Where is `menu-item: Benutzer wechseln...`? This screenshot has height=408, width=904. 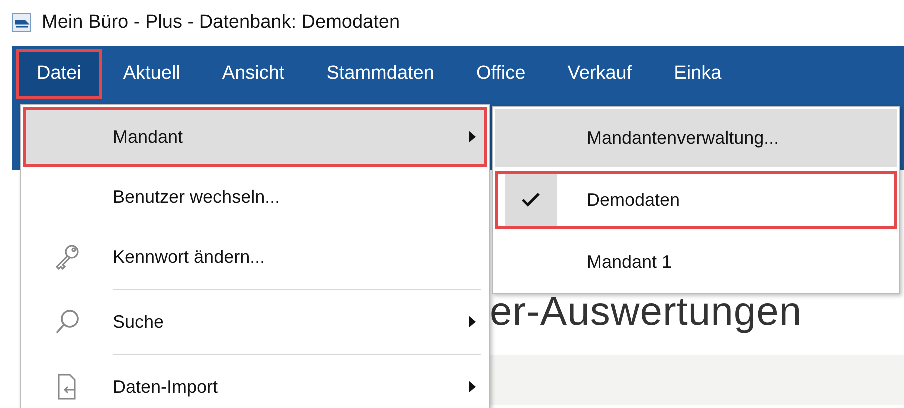
menu-item: Benutzer wechseln... is located at coordinates (255, 197).